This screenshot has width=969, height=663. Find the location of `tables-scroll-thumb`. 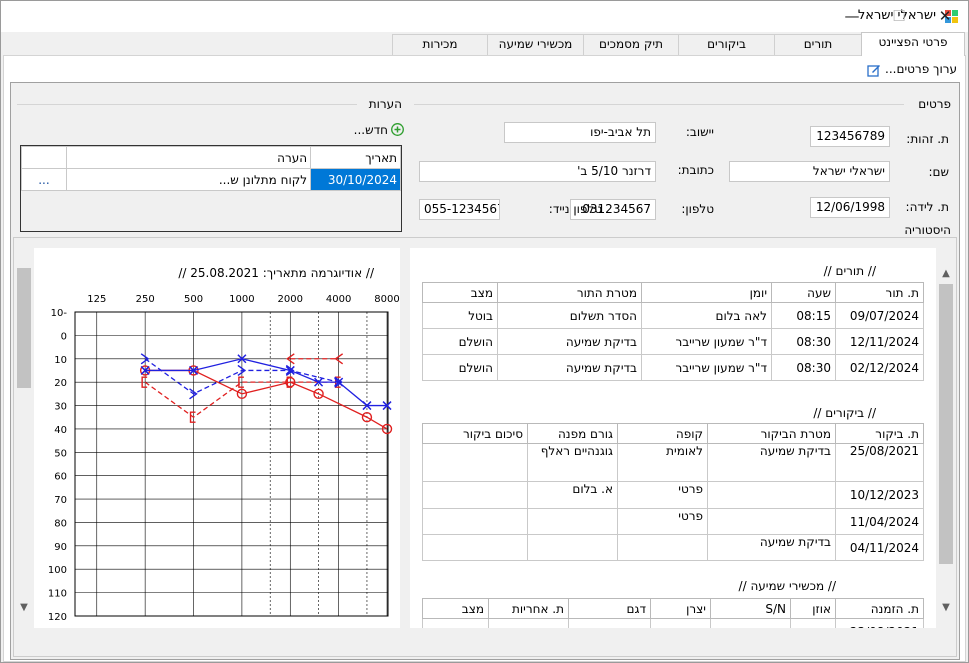

tables-scroll-thumb is located at coordinates (946, 424).